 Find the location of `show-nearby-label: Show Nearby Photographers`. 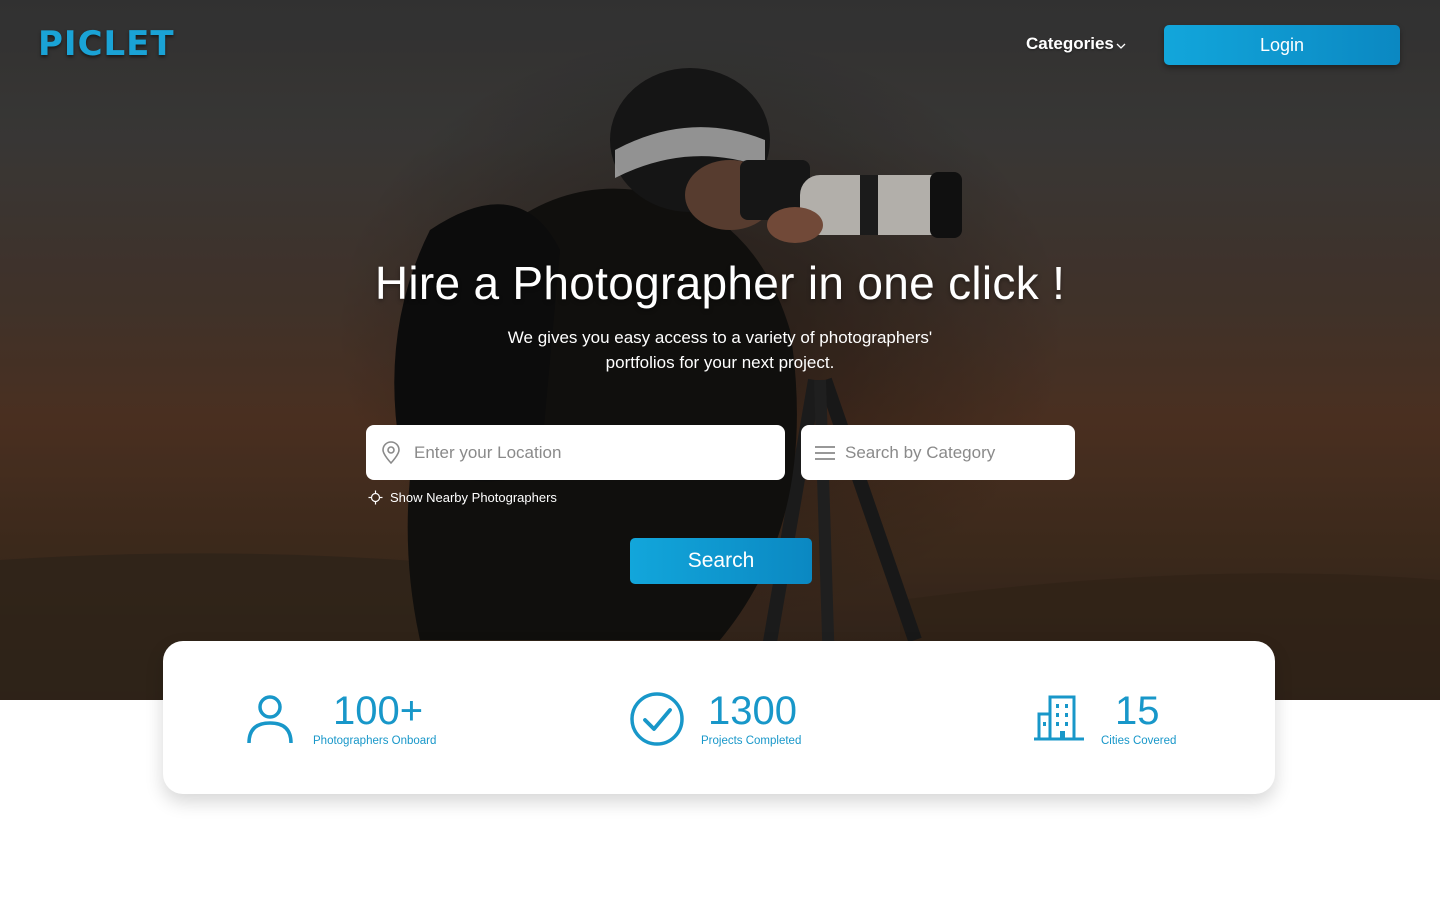

show-nearby-label: Show Nearby Photographers is located at coordinates (473, 497).